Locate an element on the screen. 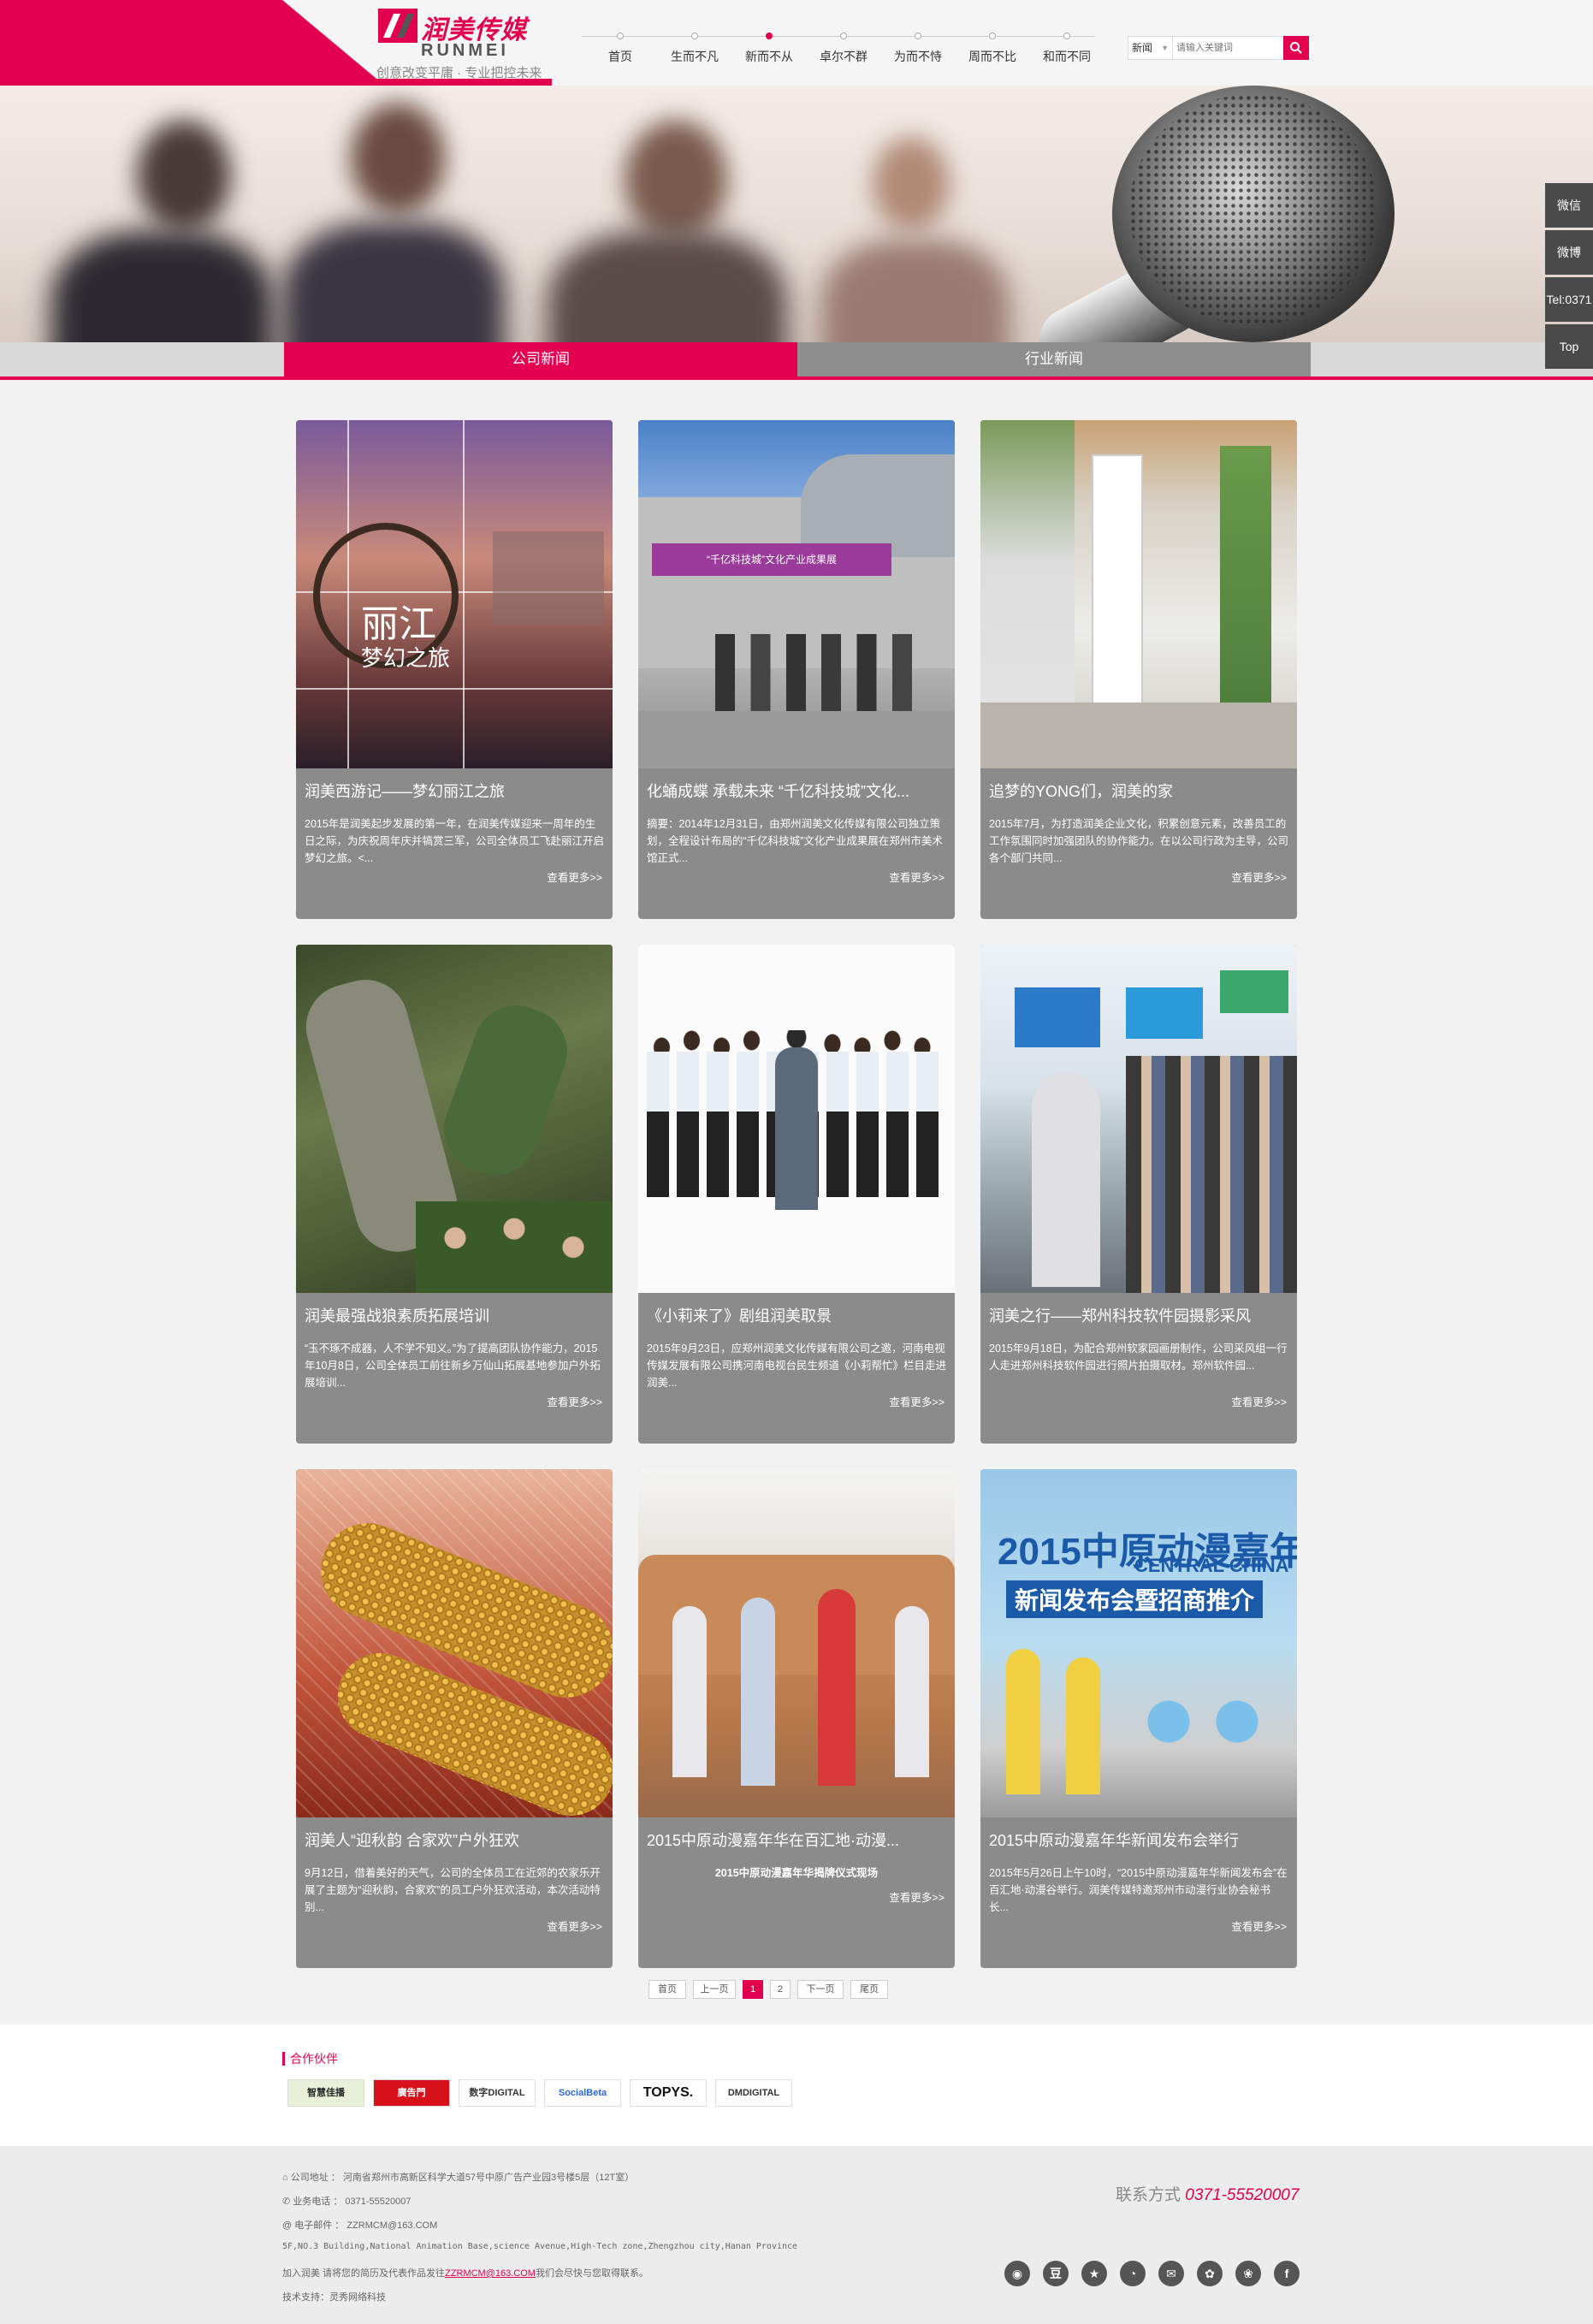 Image resolution: width=1593 pixels, height=2324 pixels. partner-logo: 智慧佳播 is located at coordinates (325, 2093).